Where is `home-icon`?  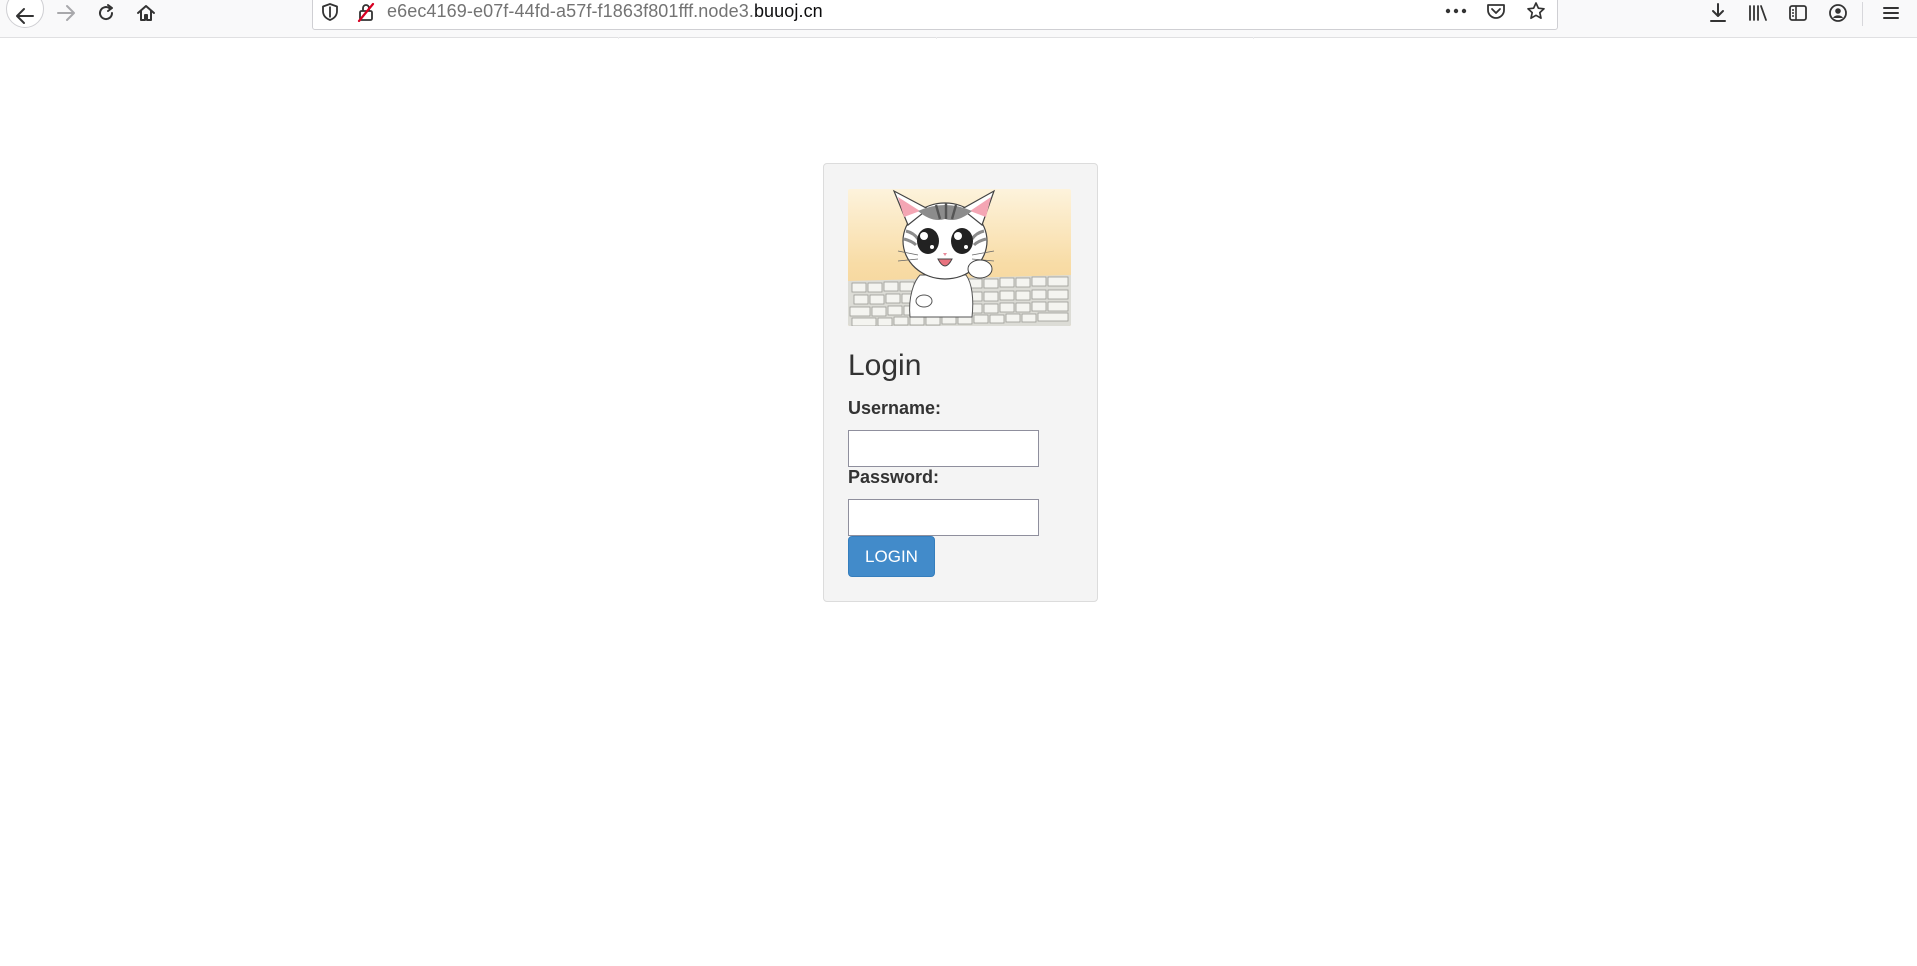
home-icon is located at coordinates (146, 13).